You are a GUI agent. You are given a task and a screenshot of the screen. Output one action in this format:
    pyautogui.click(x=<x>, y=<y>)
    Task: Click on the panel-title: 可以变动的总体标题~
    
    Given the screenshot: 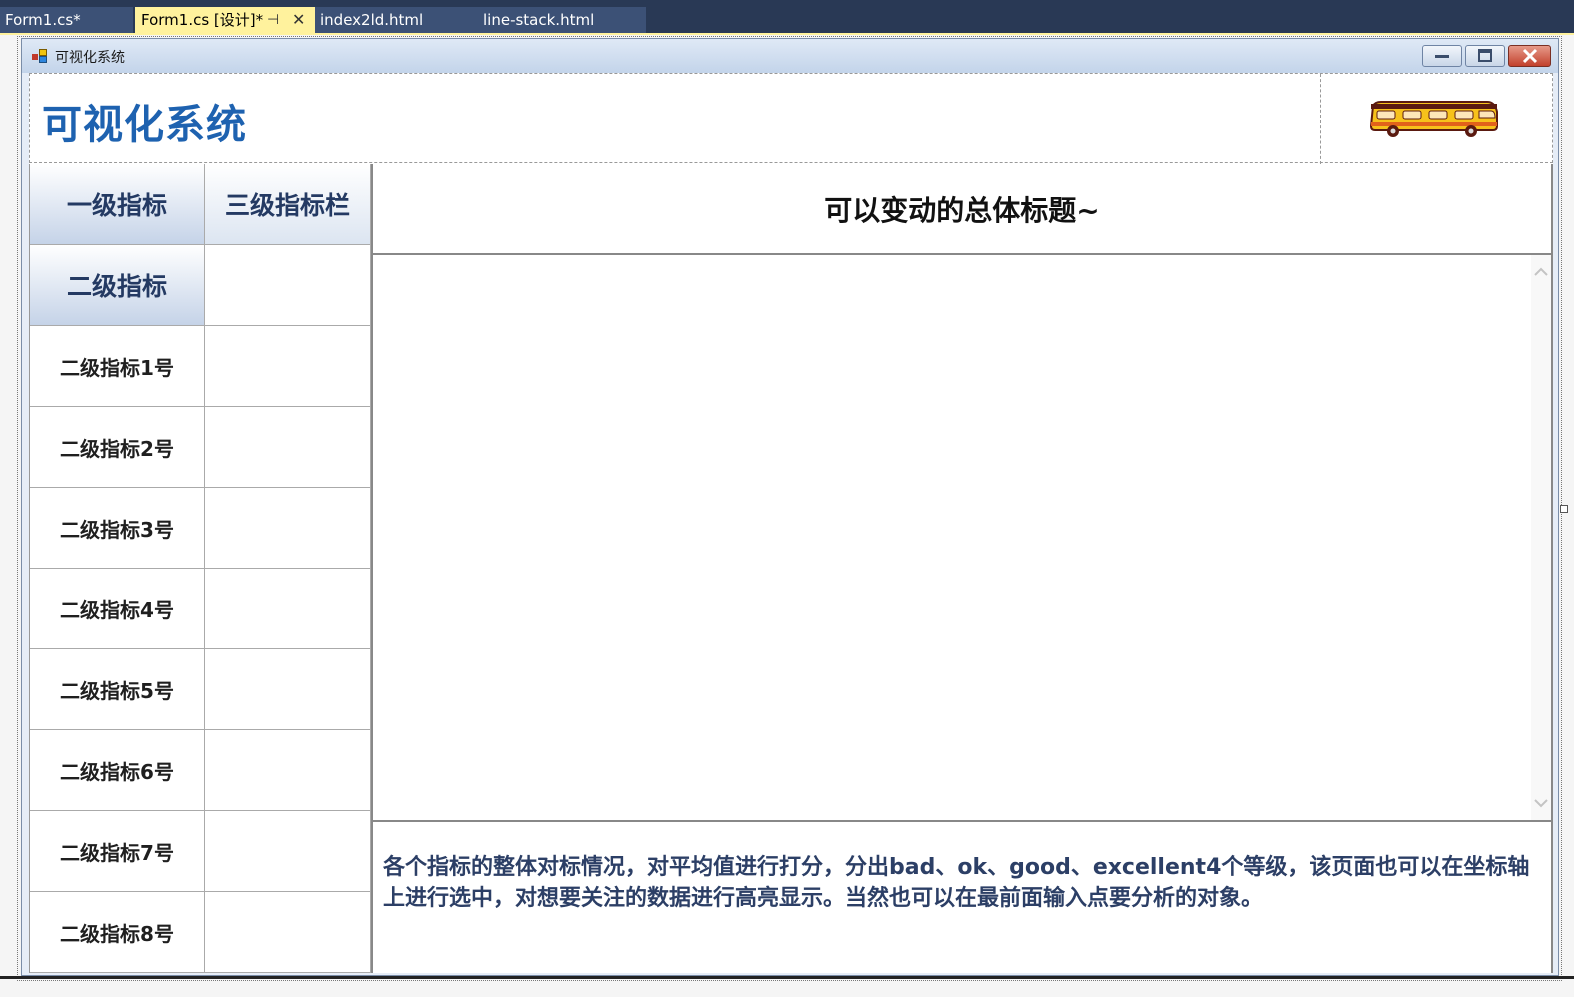 What is the action you would take?
    pyautogui.click(x=962, y=209)
    